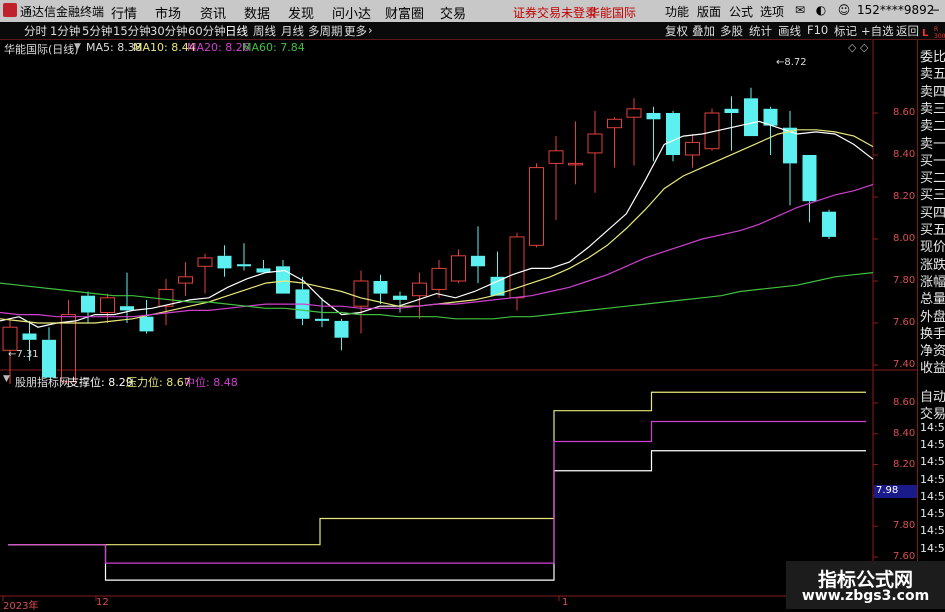 This screenshot has width=945, height=612. What do you see at coordinates (731, 31) in the screenshot?
I see `btn-duogu: 多股` at bounding box center [731, 31].